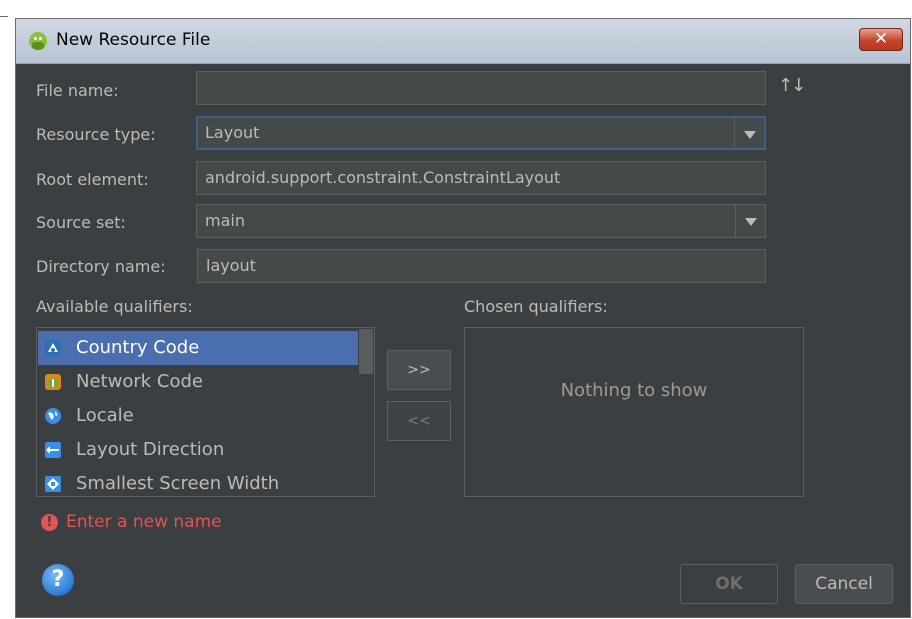 The width and height of the screenshot is (912, 619). Describe the element at coordinates (53, 382) in the screenshot. I see `network-code-icon` at that location.